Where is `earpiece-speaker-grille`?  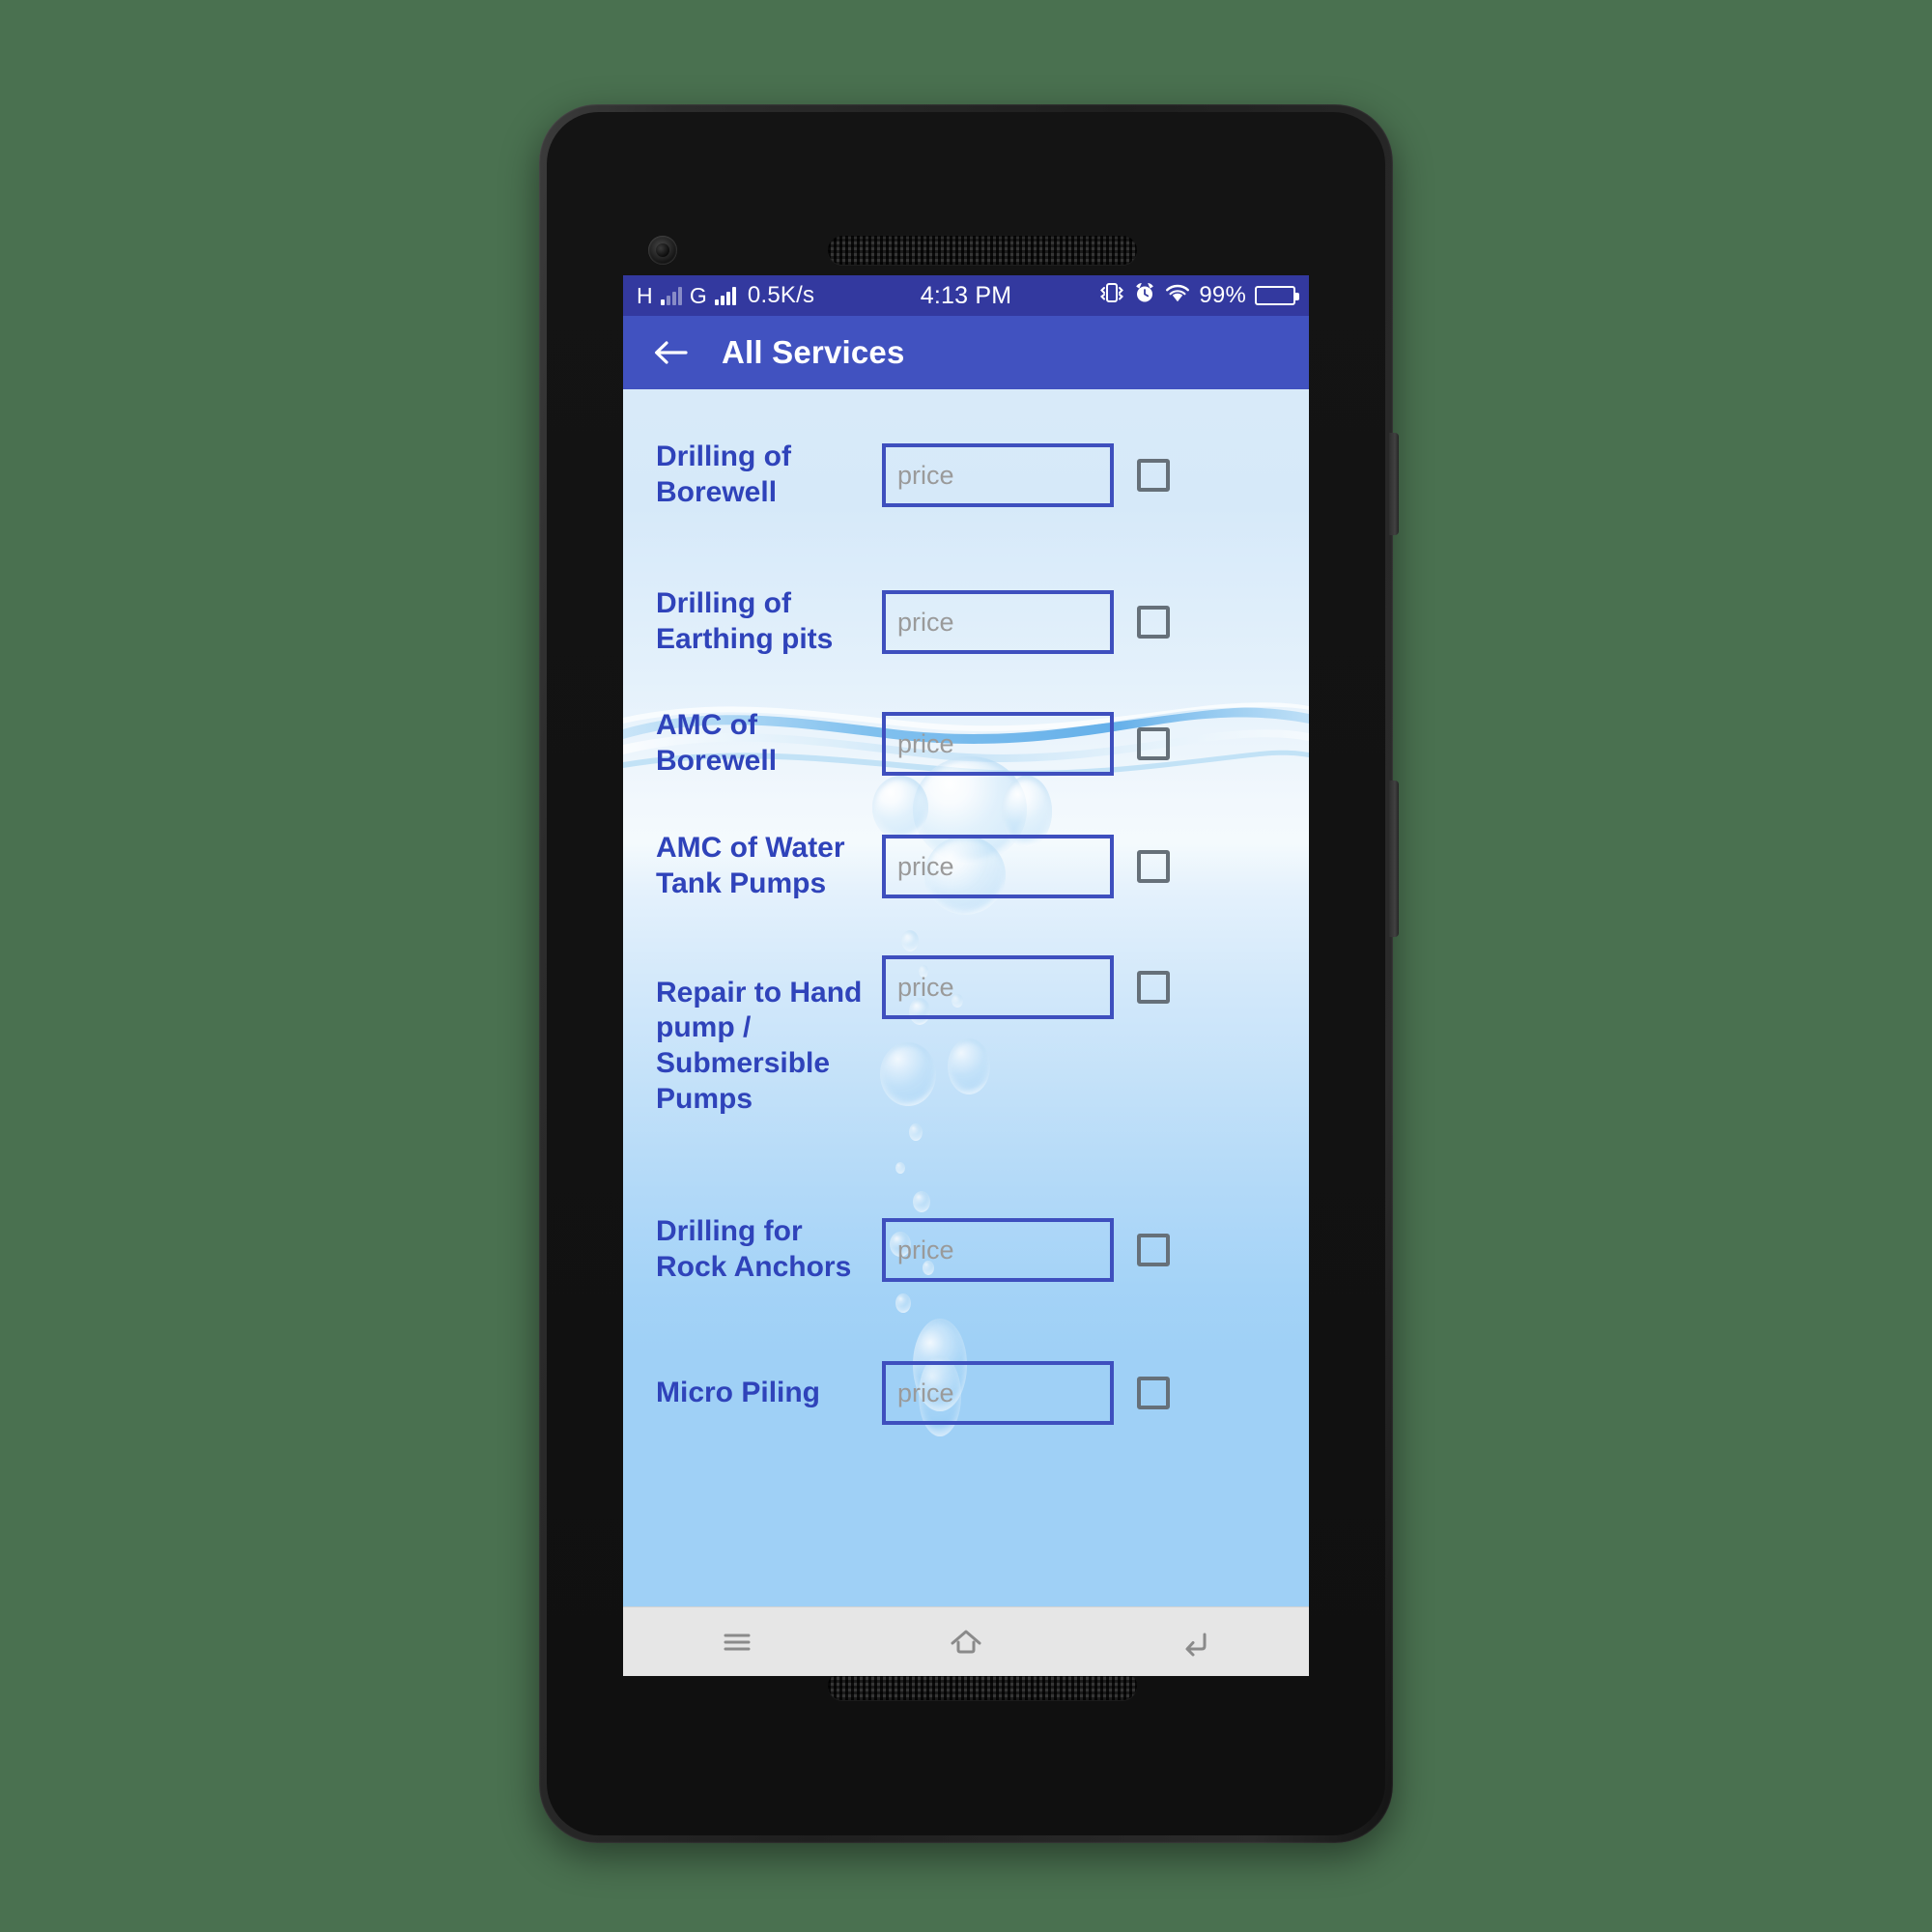 earpiece-speaker-grille is located at coordinates (982, 250).